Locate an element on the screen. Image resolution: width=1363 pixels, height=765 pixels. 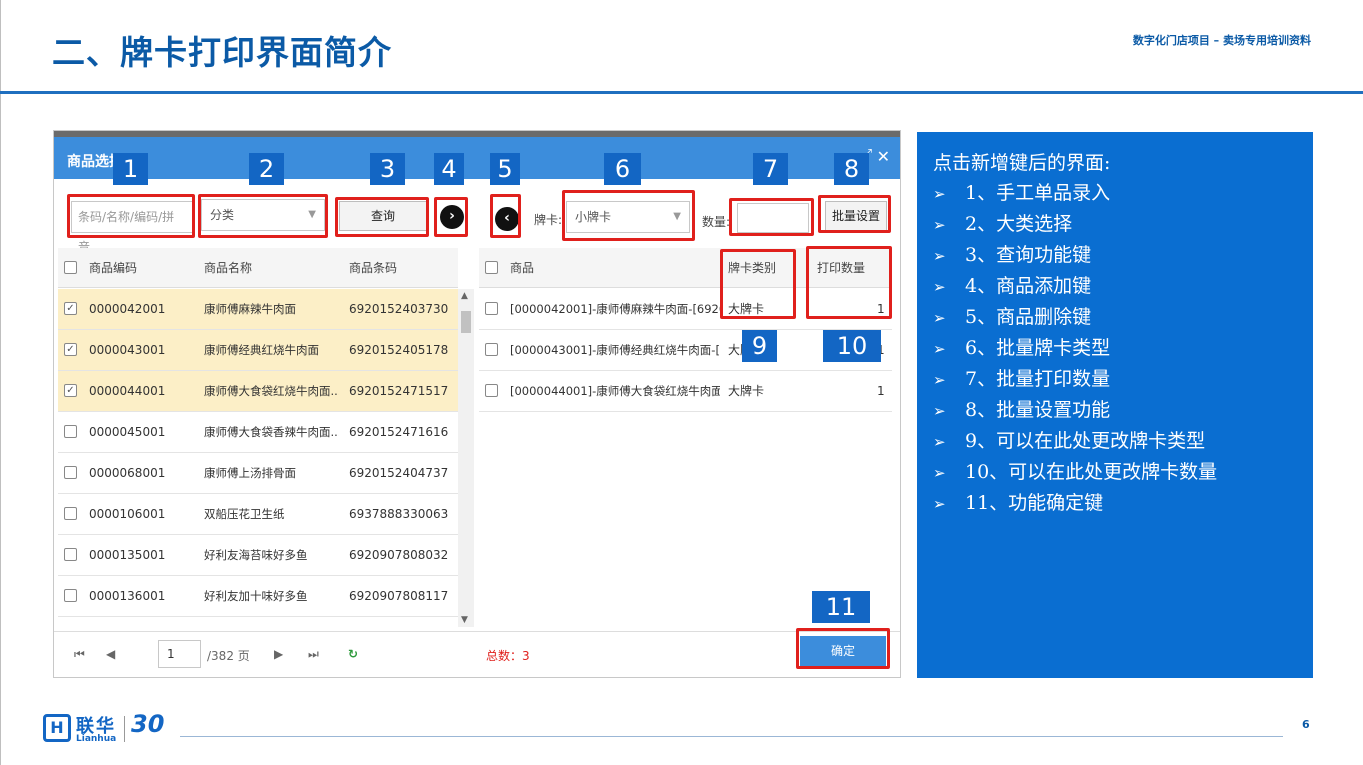
left-table-header: 商品编码 商品名称 商品条码 is located at coordinates (258, 268).